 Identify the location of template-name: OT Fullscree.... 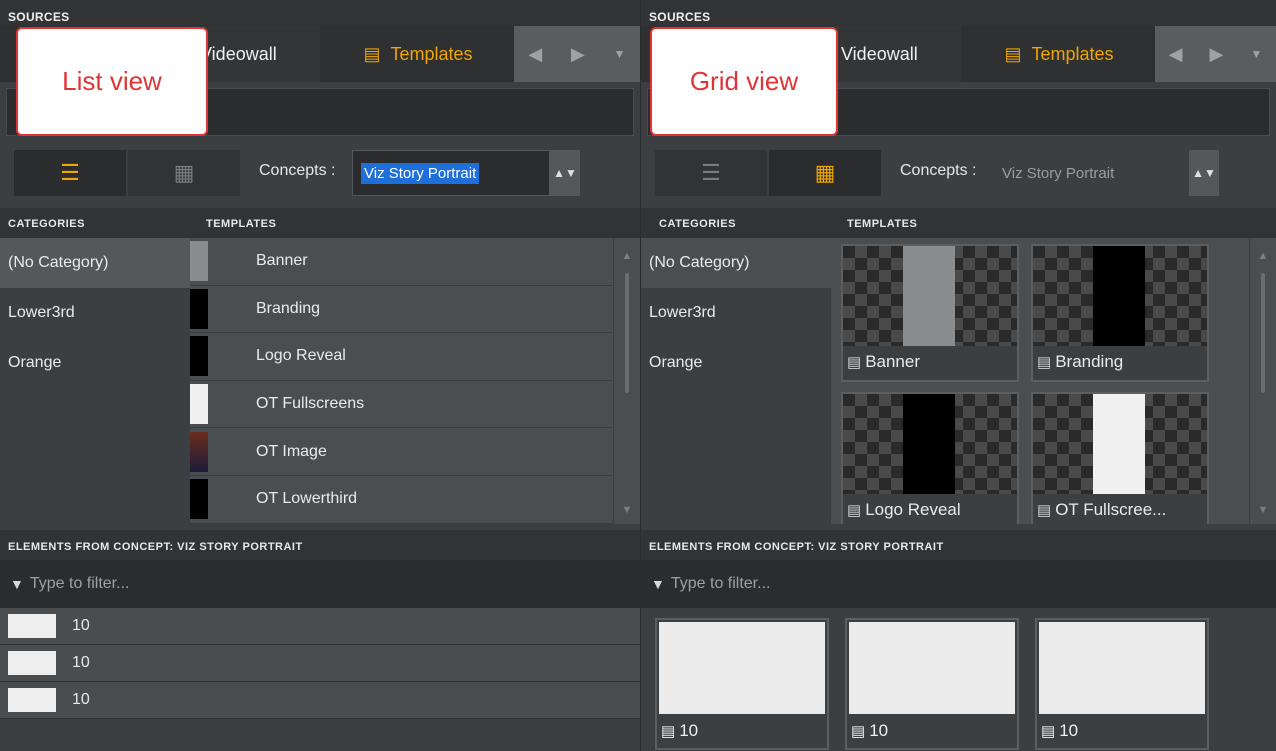
(1111, 509).